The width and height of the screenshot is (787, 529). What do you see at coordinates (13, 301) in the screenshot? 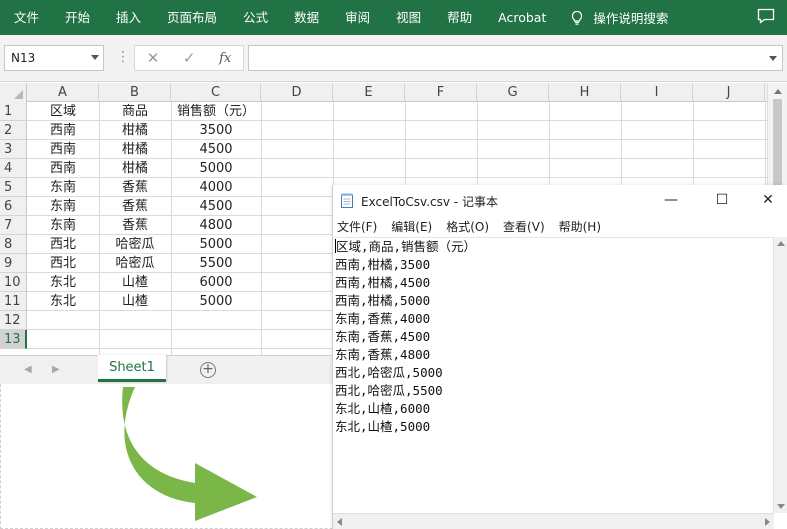
I see `row-header-11: 11` at bounding box center [13, 301].